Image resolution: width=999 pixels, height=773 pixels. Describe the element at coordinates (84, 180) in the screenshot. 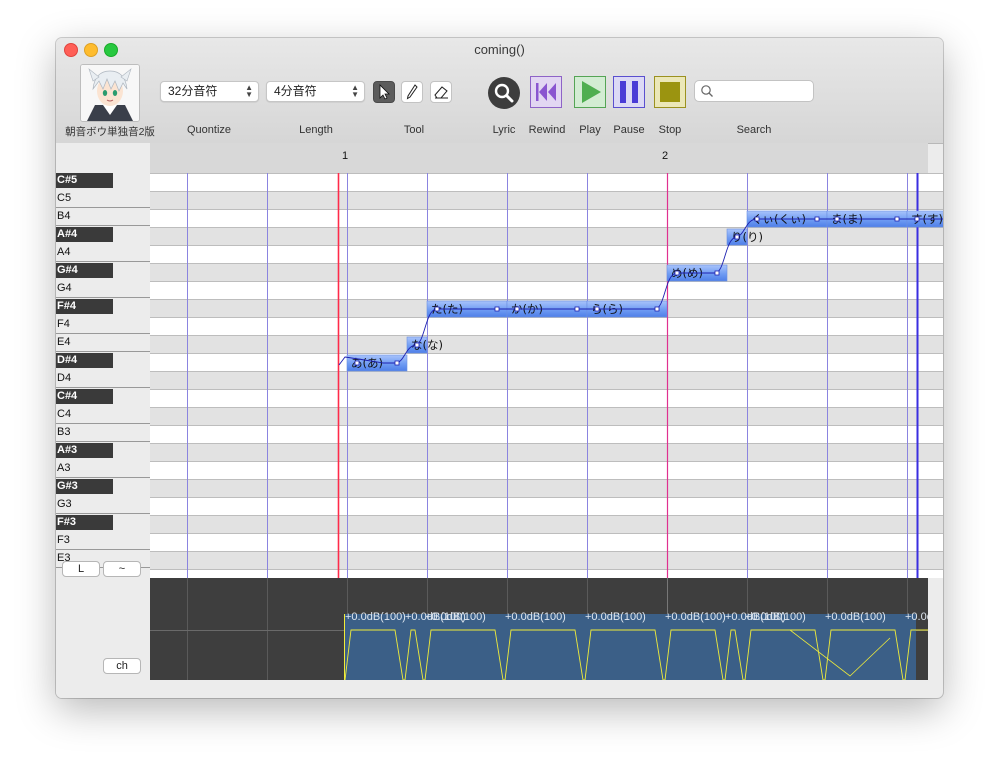

I see `piano-key-label: C#5` at that location.